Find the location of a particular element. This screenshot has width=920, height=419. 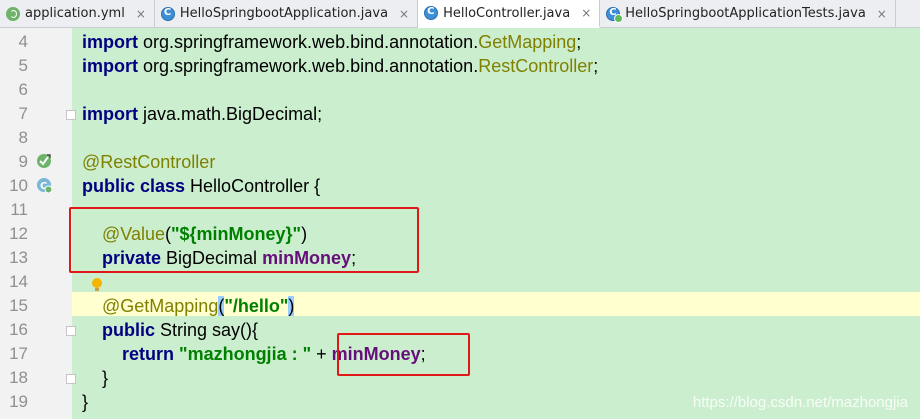

code-line-9: @RestController is located at coordinates (148, 162).